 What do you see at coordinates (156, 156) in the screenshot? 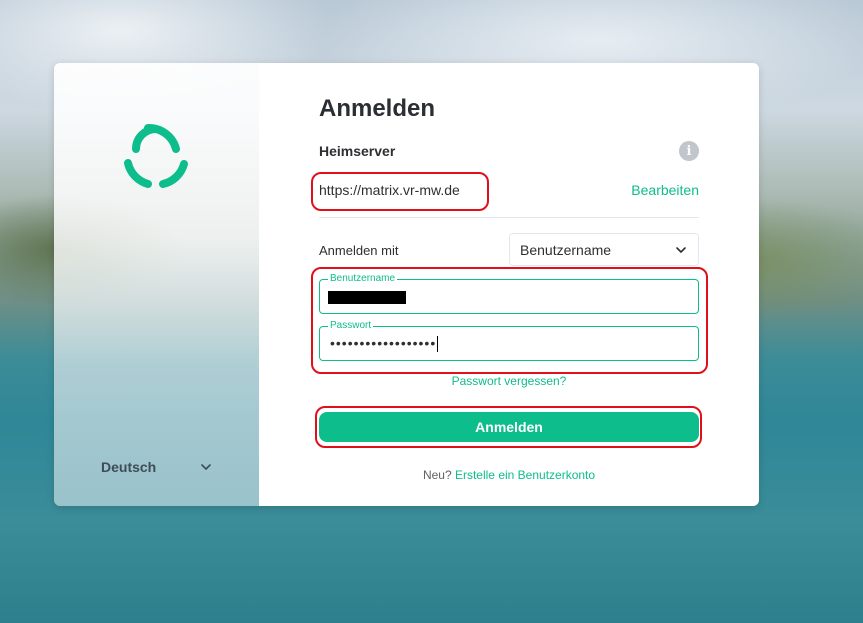
I see `element-logo-icon` at bounding box center [156, 156].